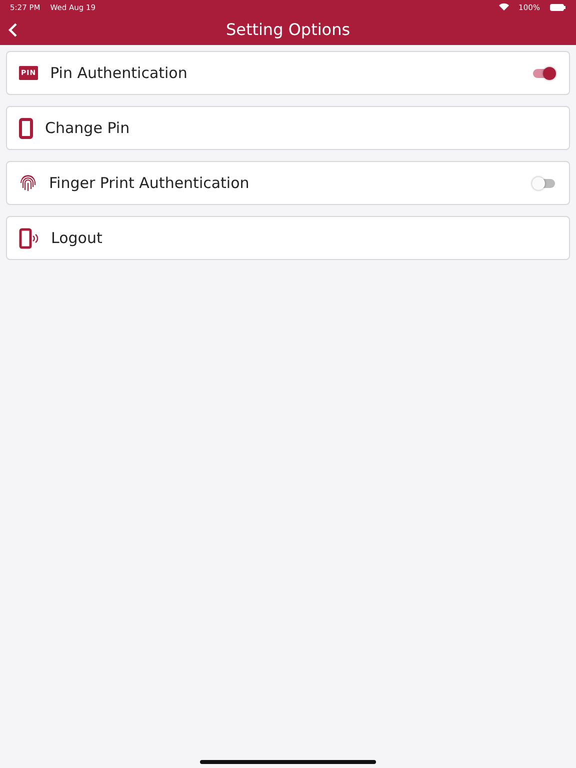 The image size is (576, 768). I want to click on wifi-icon, so click(503, 7).